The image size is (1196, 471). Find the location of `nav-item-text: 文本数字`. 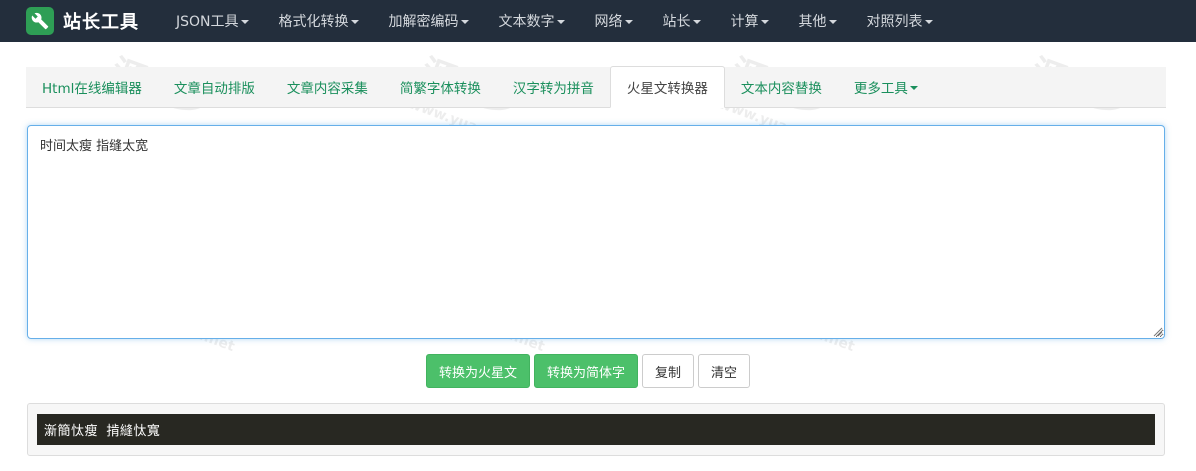

nav-item-text: 文本数字 is located at coordinates (532, 21).